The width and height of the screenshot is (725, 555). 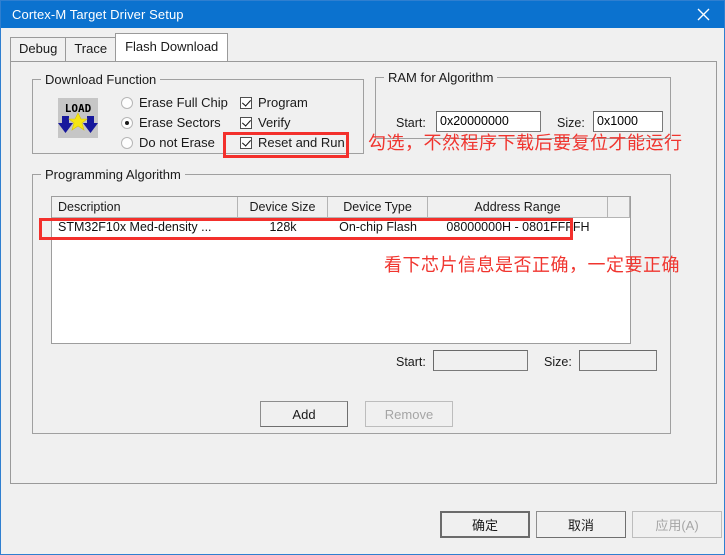 I want to click on checkbox-program: Program, so click(x=274, y=102).